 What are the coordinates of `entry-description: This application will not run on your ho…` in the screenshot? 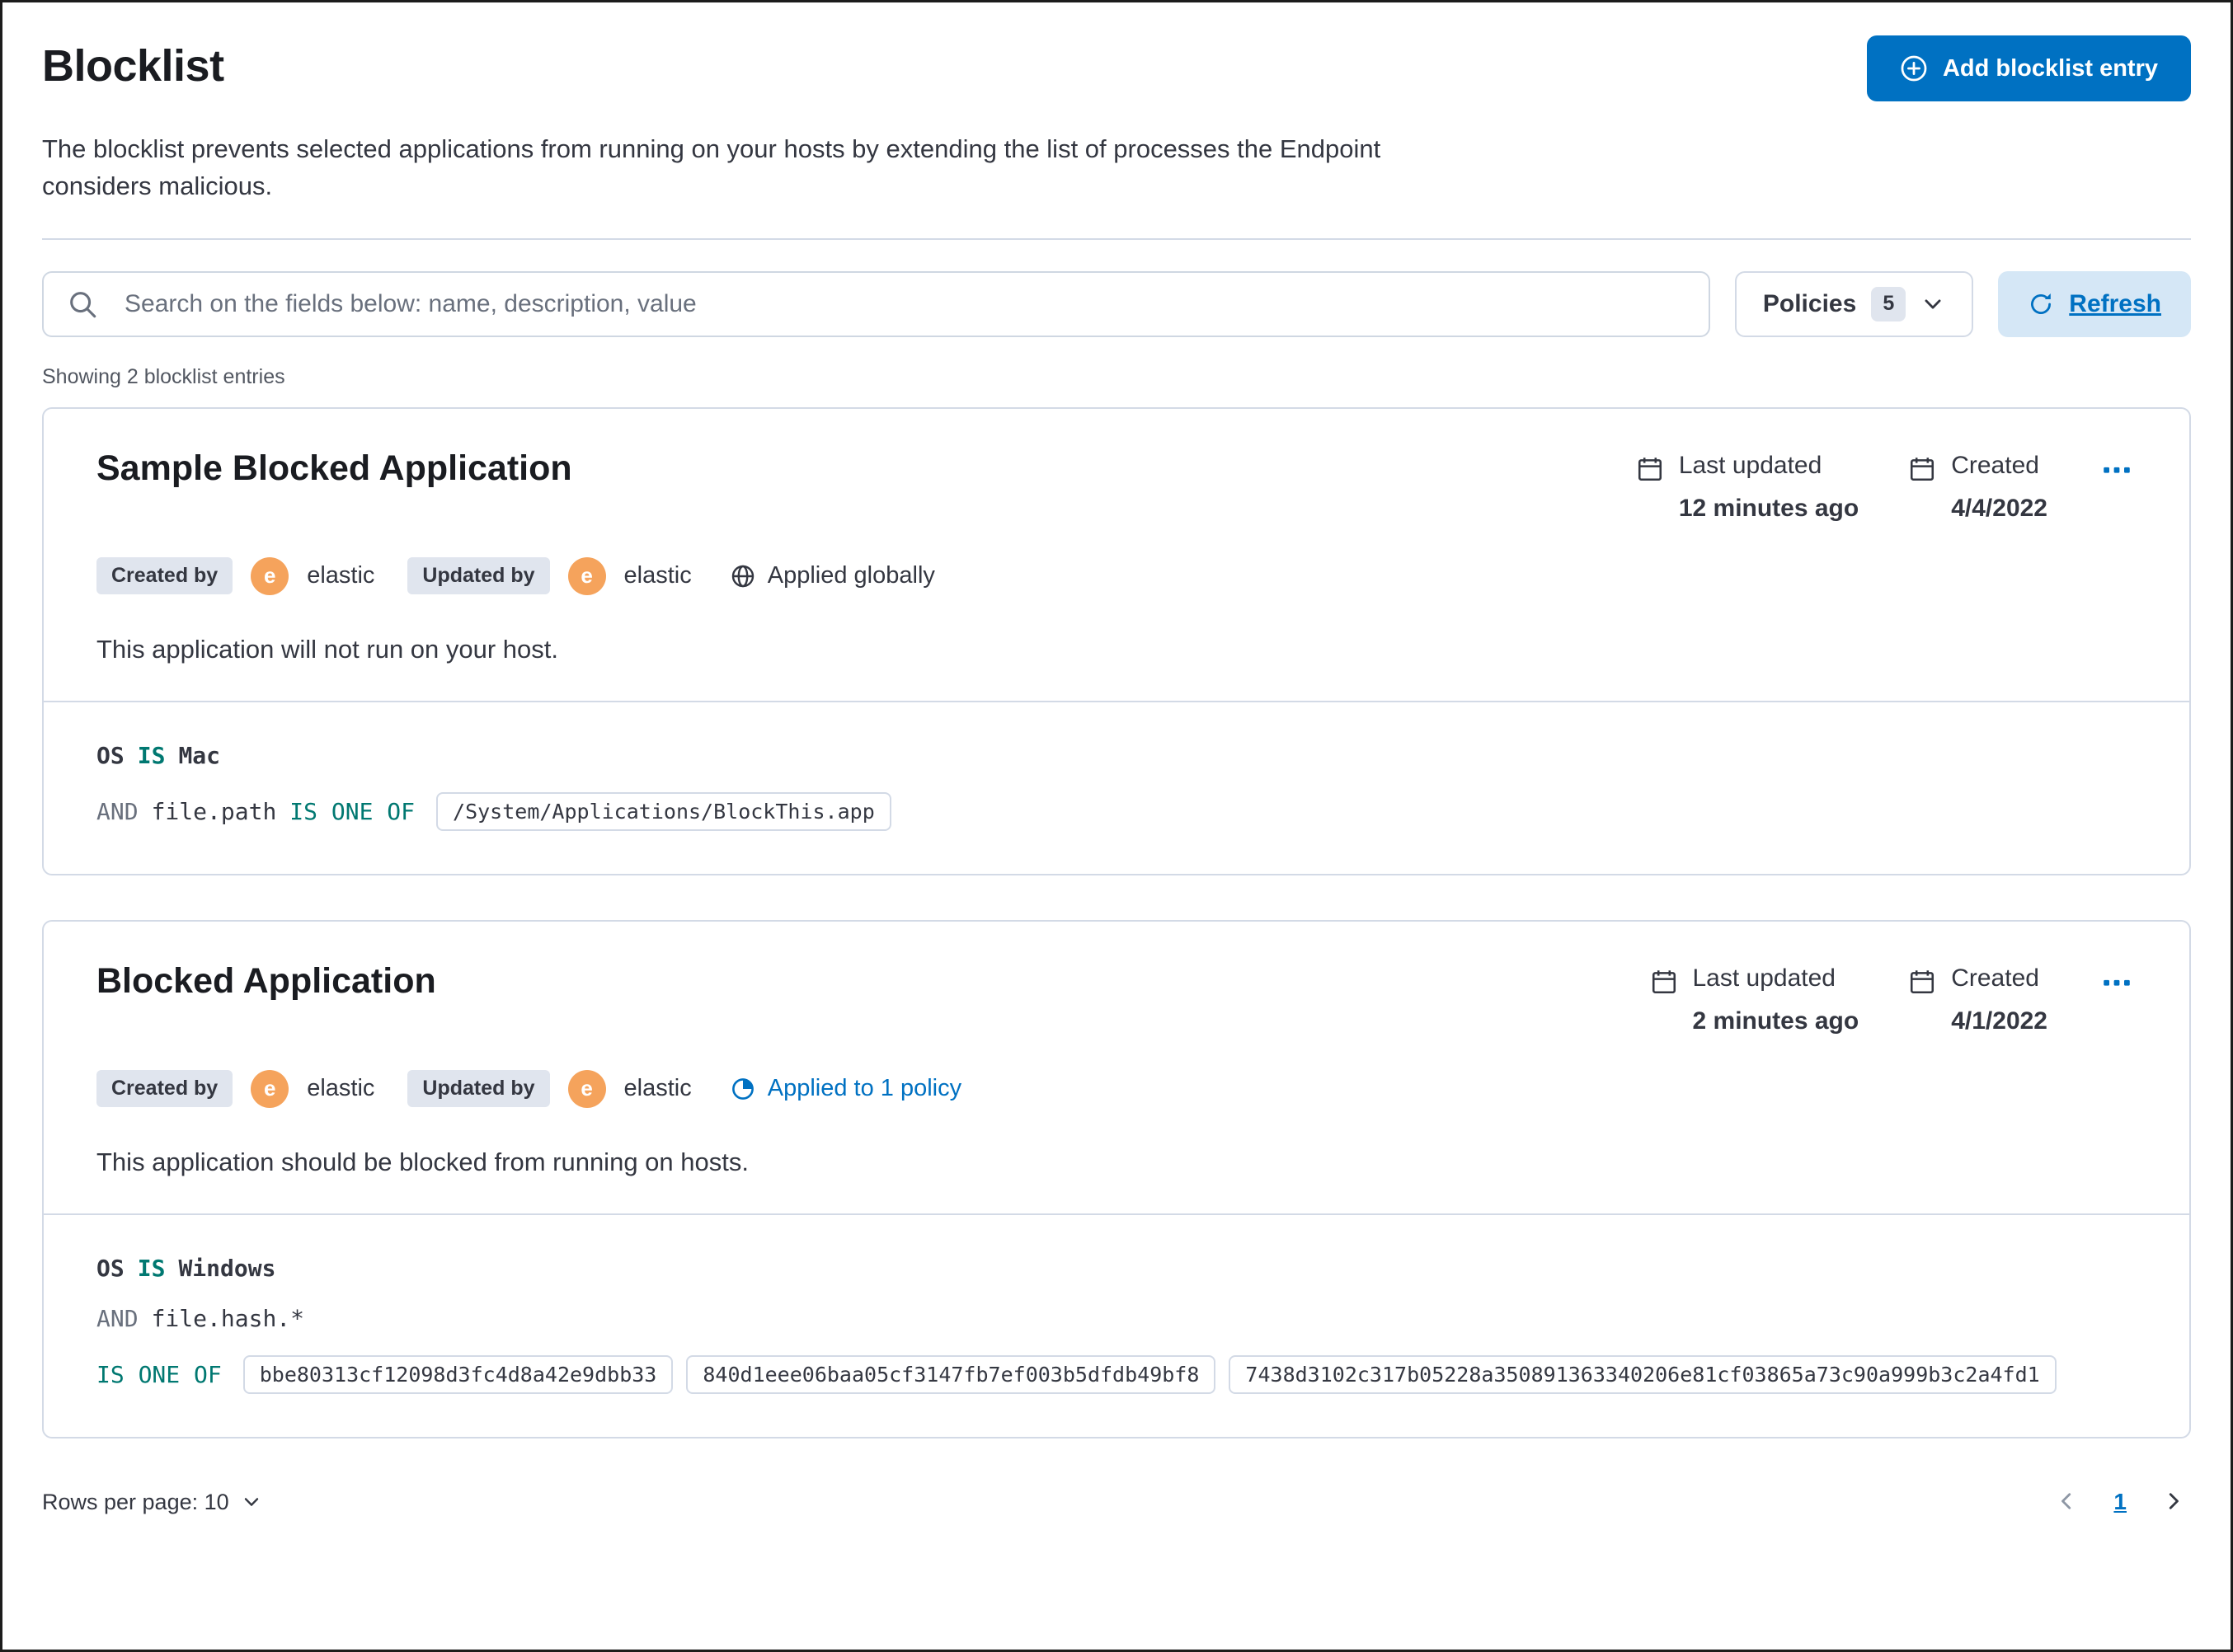 It's located at (327, 649).